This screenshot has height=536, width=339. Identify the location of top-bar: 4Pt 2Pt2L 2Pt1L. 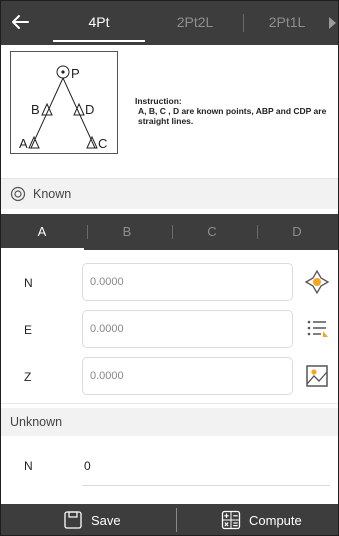
(169, 22).